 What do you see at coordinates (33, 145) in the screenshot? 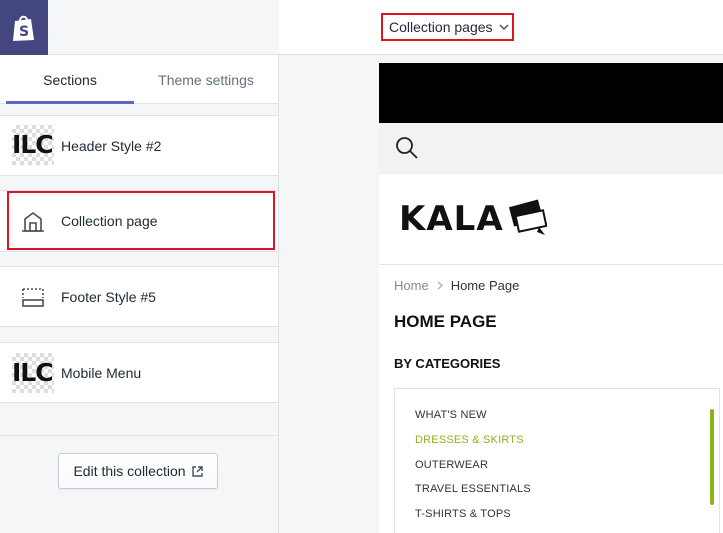
I see `header-thumbnail-icon: ILC` at bounding box center [33, 145].